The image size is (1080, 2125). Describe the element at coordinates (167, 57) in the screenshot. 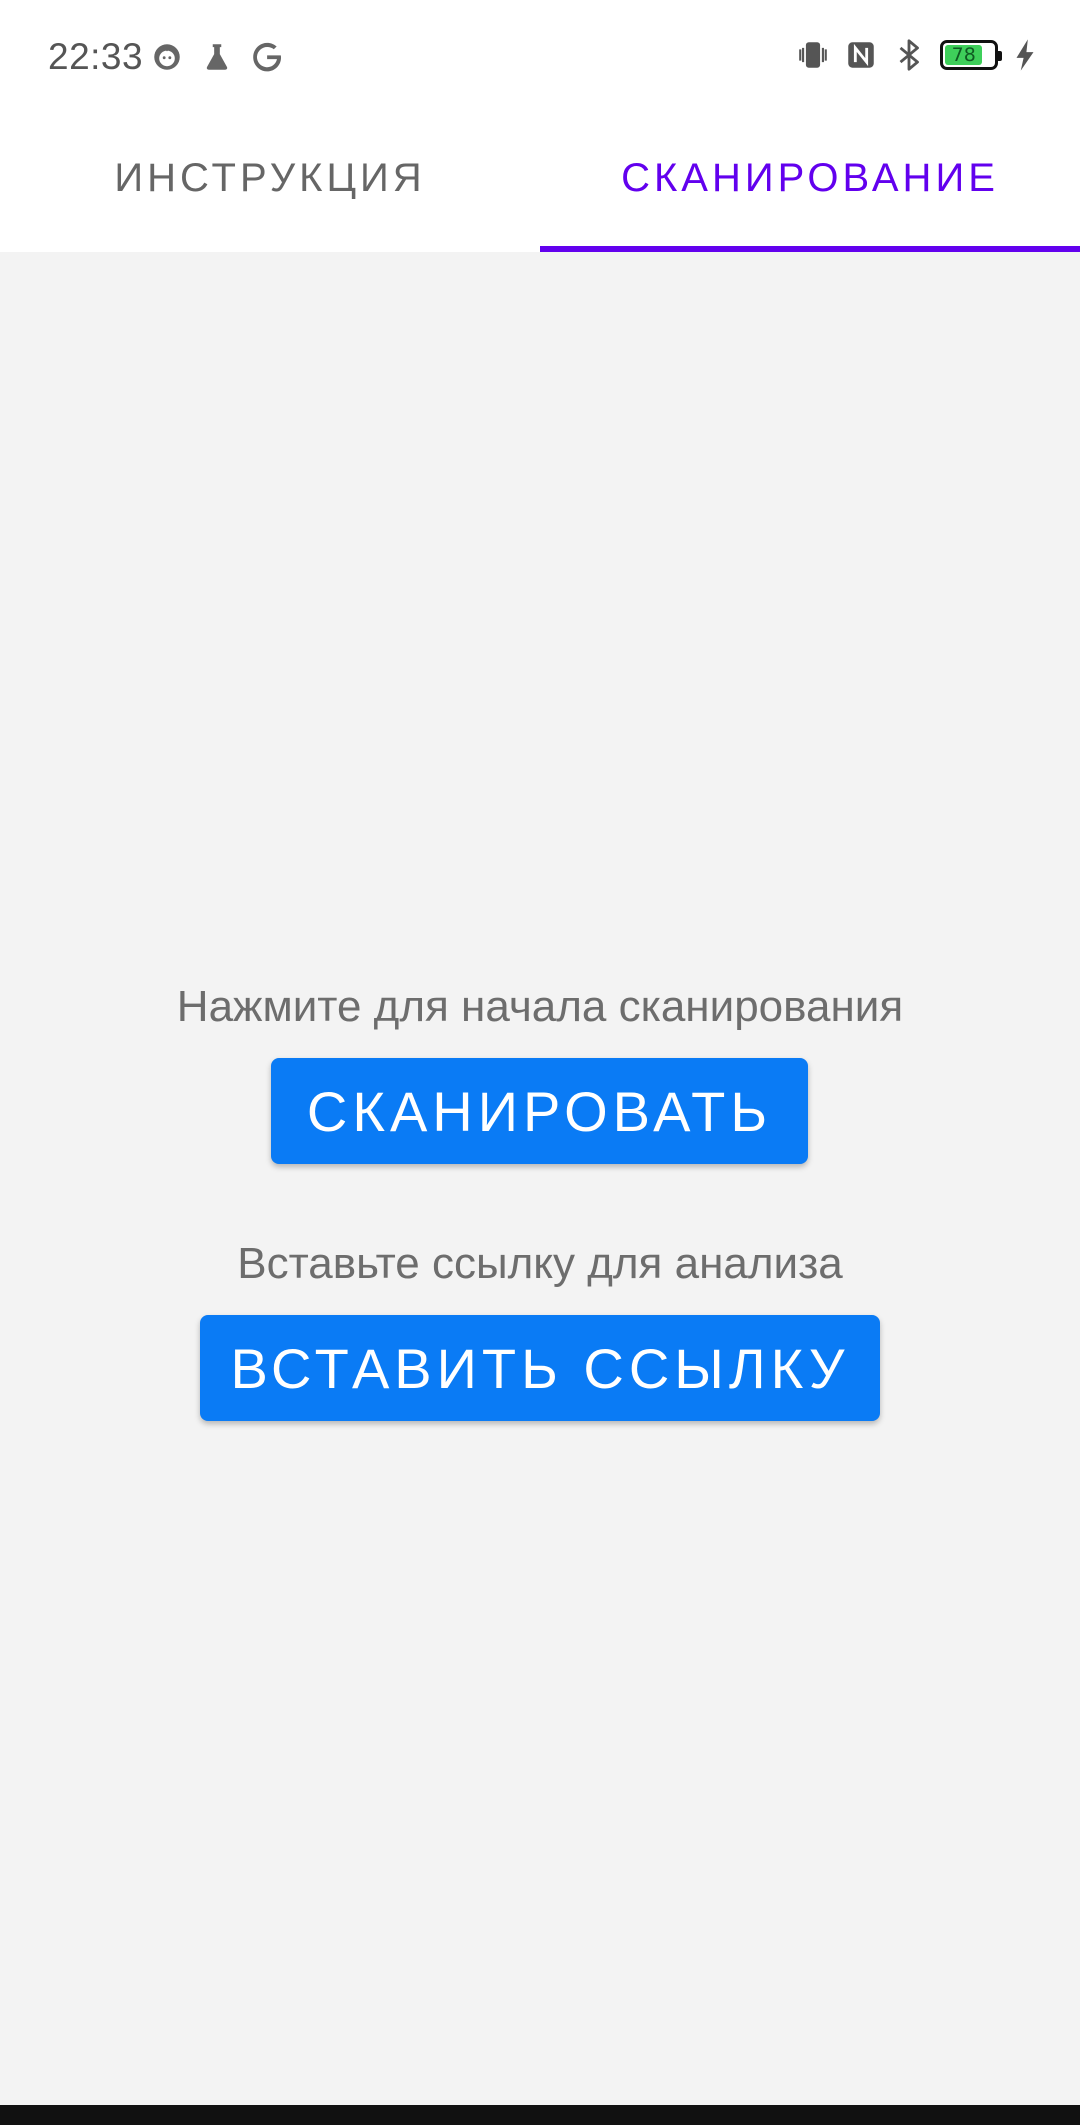

I see `face-notification-icon` at that location.